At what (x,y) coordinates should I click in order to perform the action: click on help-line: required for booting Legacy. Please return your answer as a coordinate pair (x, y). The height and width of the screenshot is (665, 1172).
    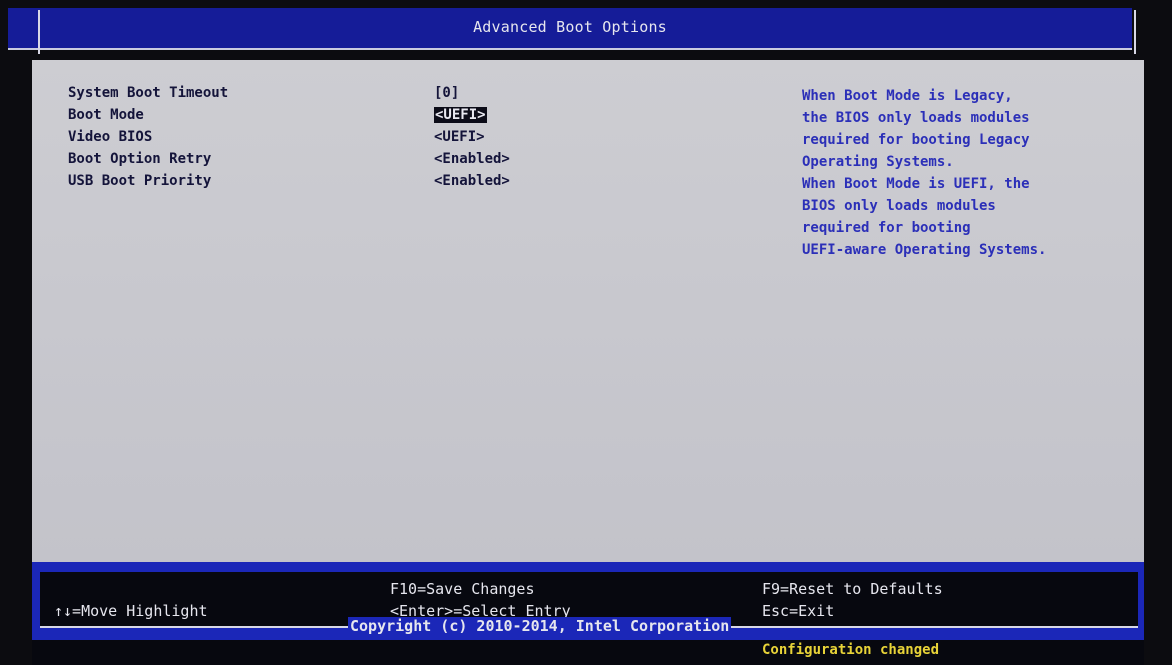
    Looking at the image, I should click on (916, 140).